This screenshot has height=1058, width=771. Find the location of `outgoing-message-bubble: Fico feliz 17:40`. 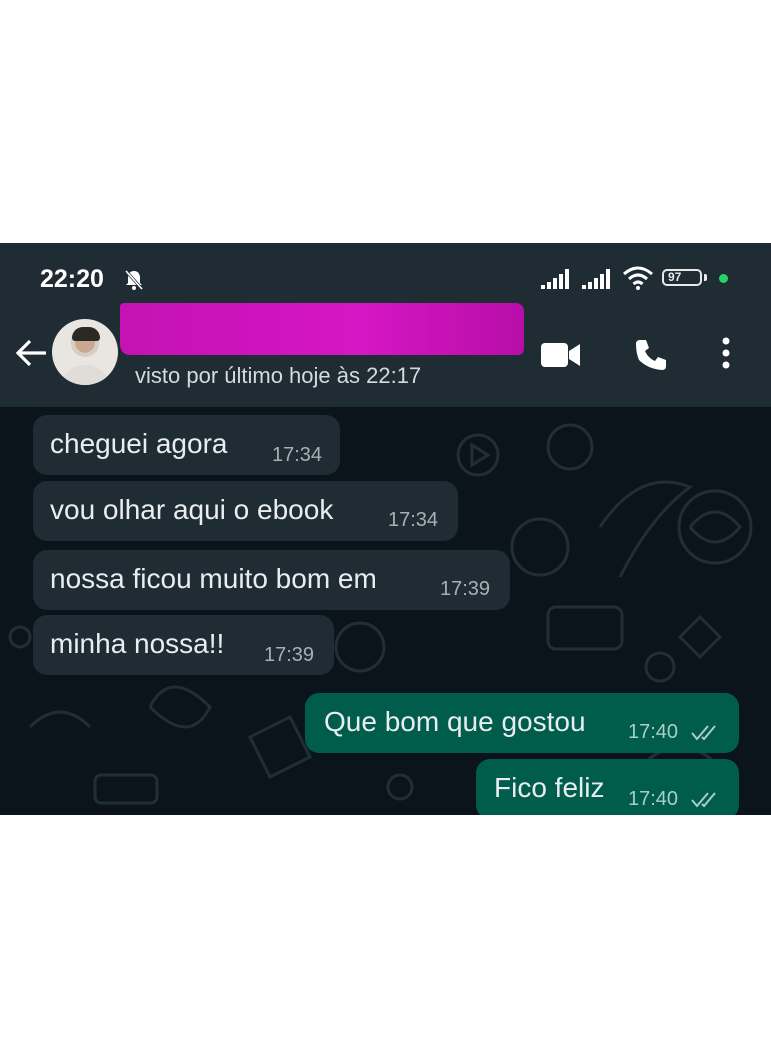

outgoing-message-bubble: Fico feliz 17:40 is located at coordinates (607, 787).